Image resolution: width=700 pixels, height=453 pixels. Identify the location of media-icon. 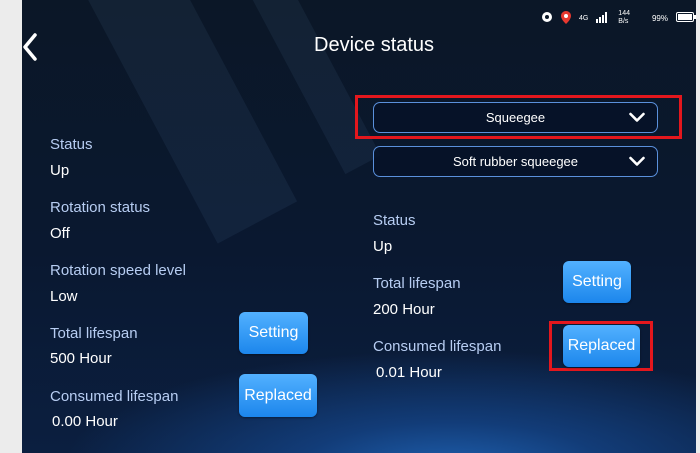
(547, 18).